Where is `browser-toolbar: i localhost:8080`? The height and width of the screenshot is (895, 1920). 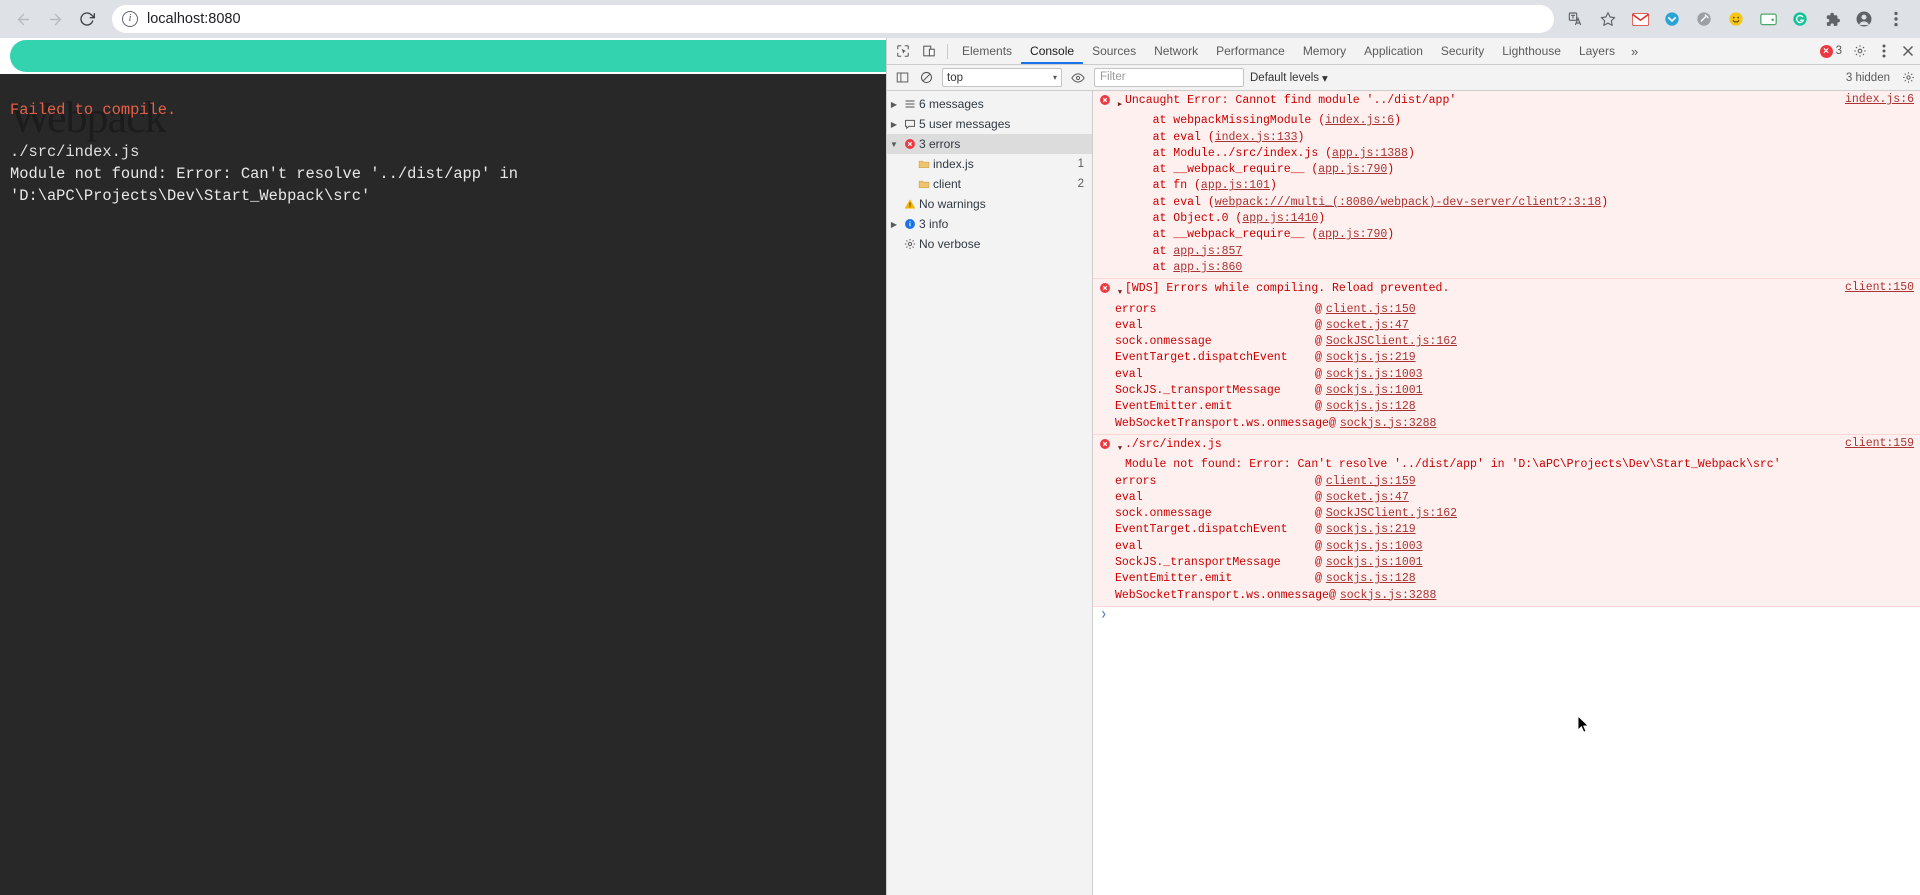 browser-toolbar: i localhost:8080 is located at coordinates (960, 19).